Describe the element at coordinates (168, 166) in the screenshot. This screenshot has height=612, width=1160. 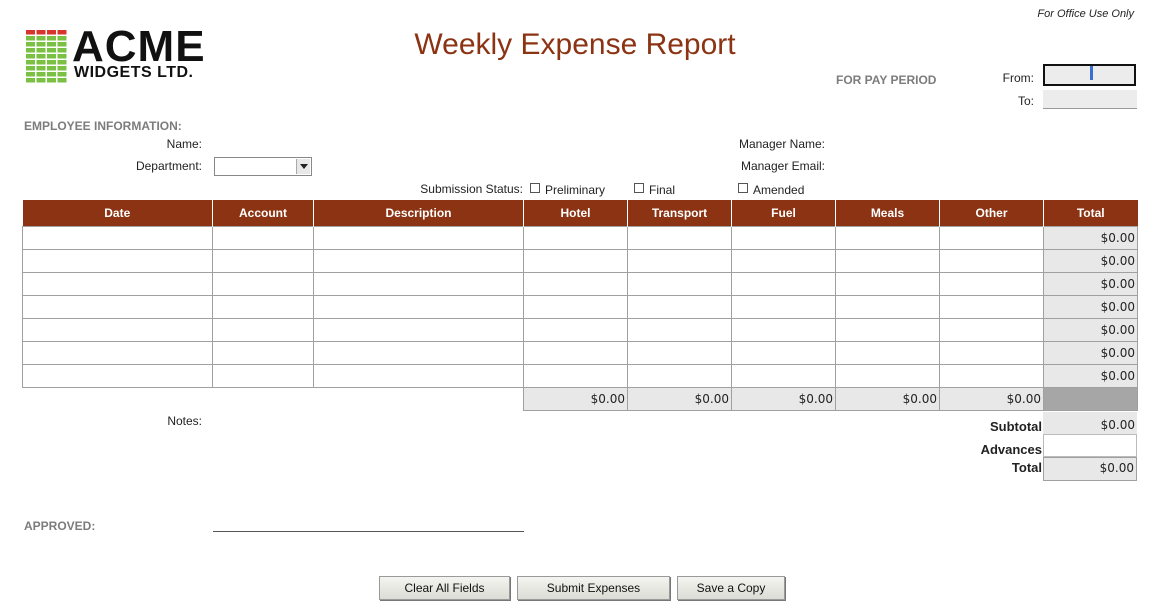
I see `department-label: Department:` at that location.